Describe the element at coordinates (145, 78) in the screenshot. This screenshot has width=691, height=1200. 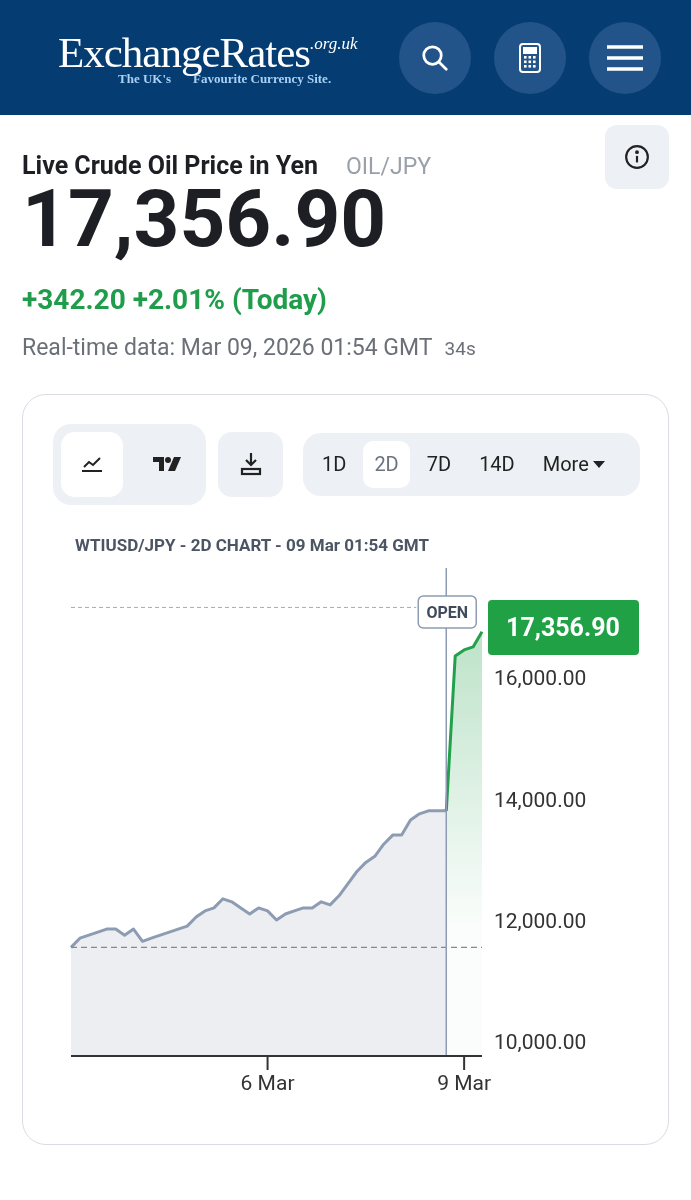
I see `logo-tagline: The UK's` at that location.